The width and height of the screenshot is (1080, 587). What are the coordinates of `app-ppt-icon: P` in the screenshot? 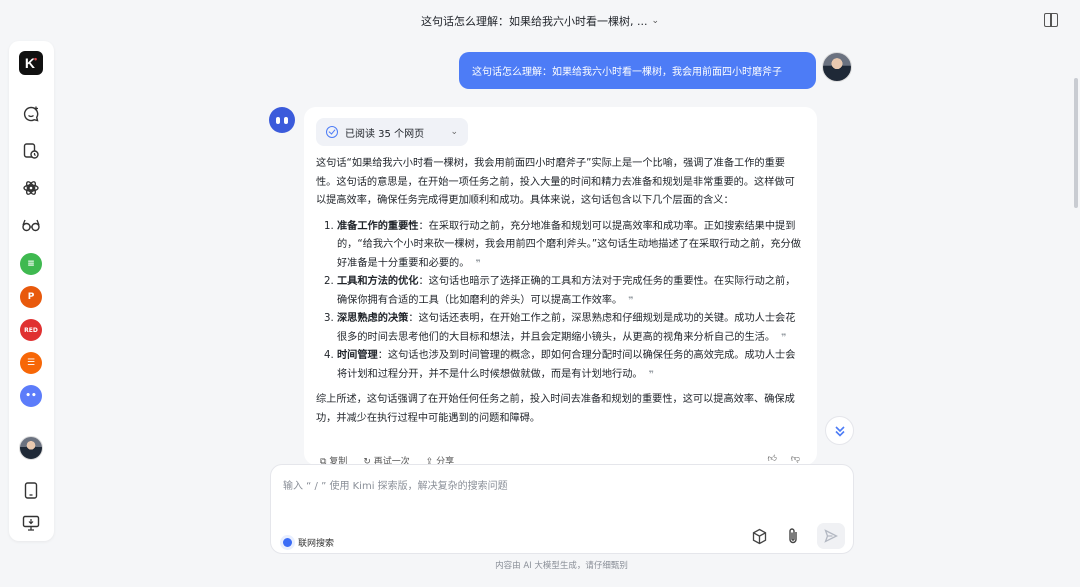 It's located at (31, 297).